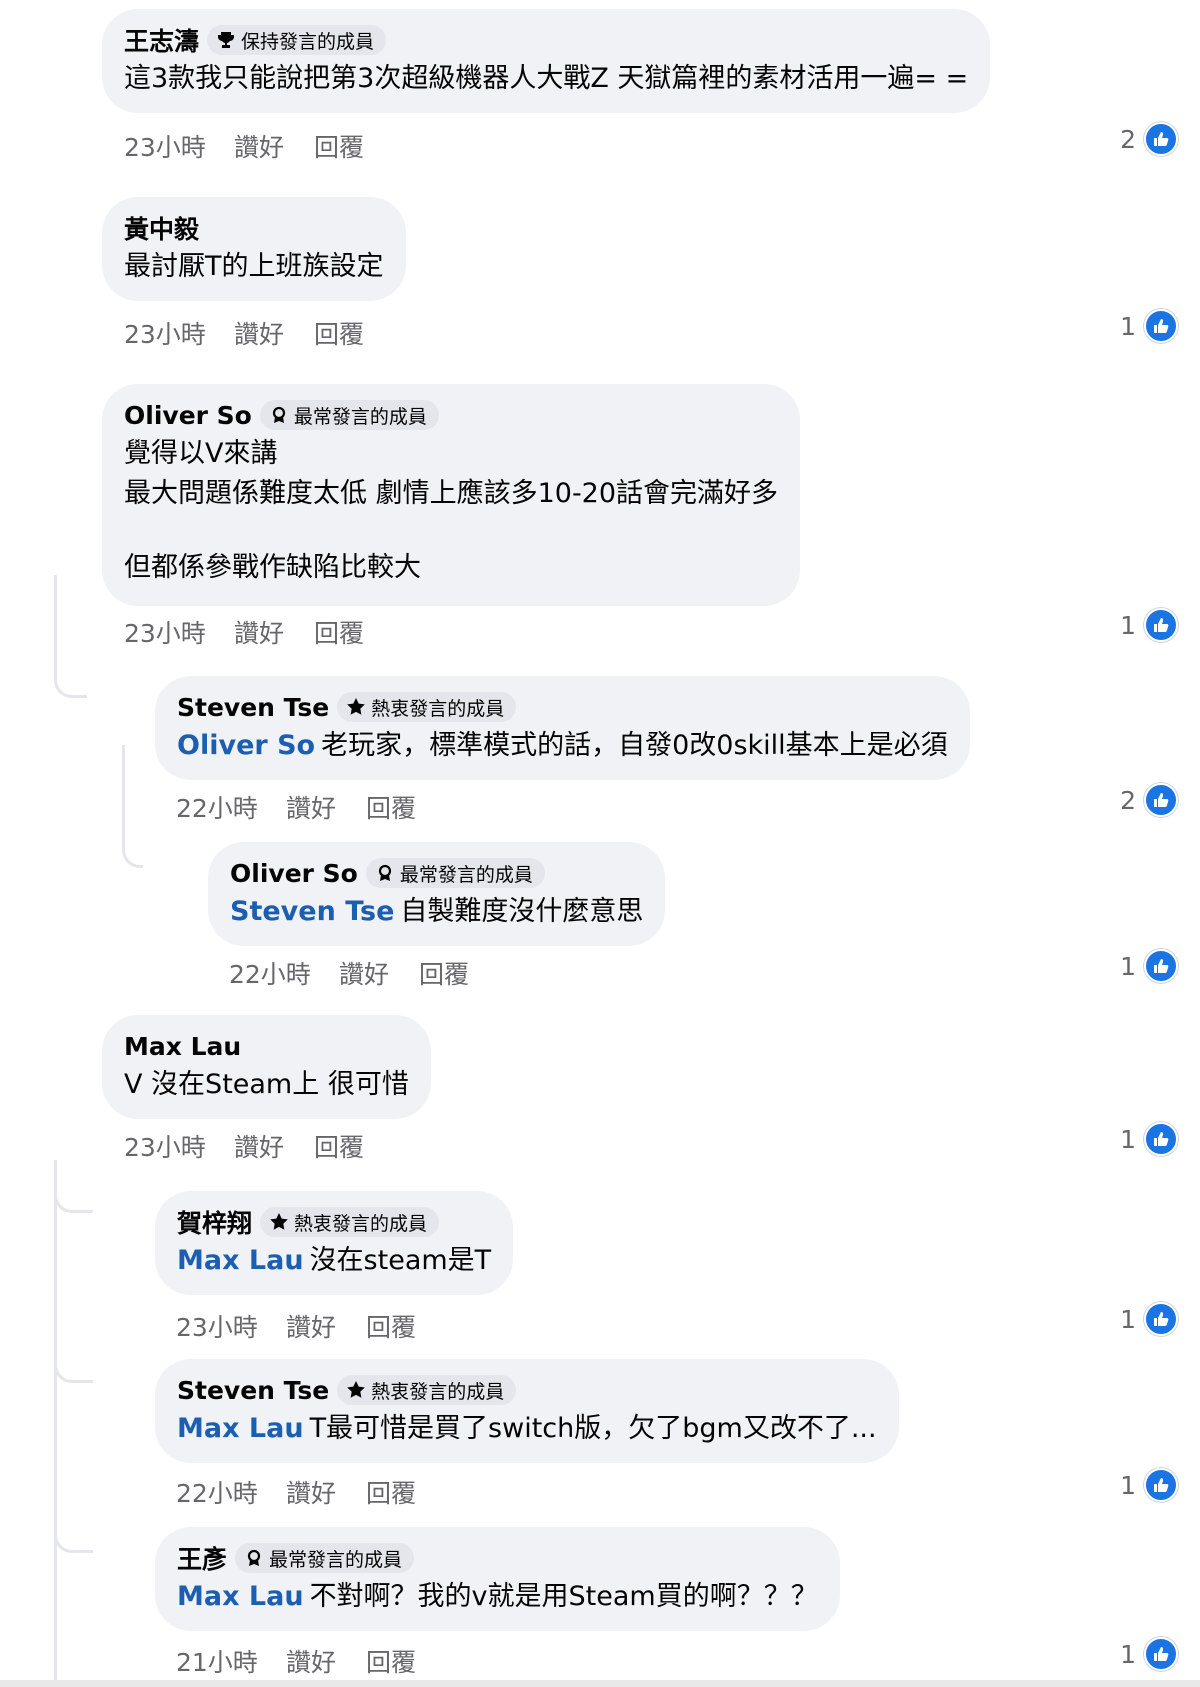 Image resolution: width=1200 pixels, height=1687 pixels. I want to click on author-name: 黃中毅, so click(161, 228).